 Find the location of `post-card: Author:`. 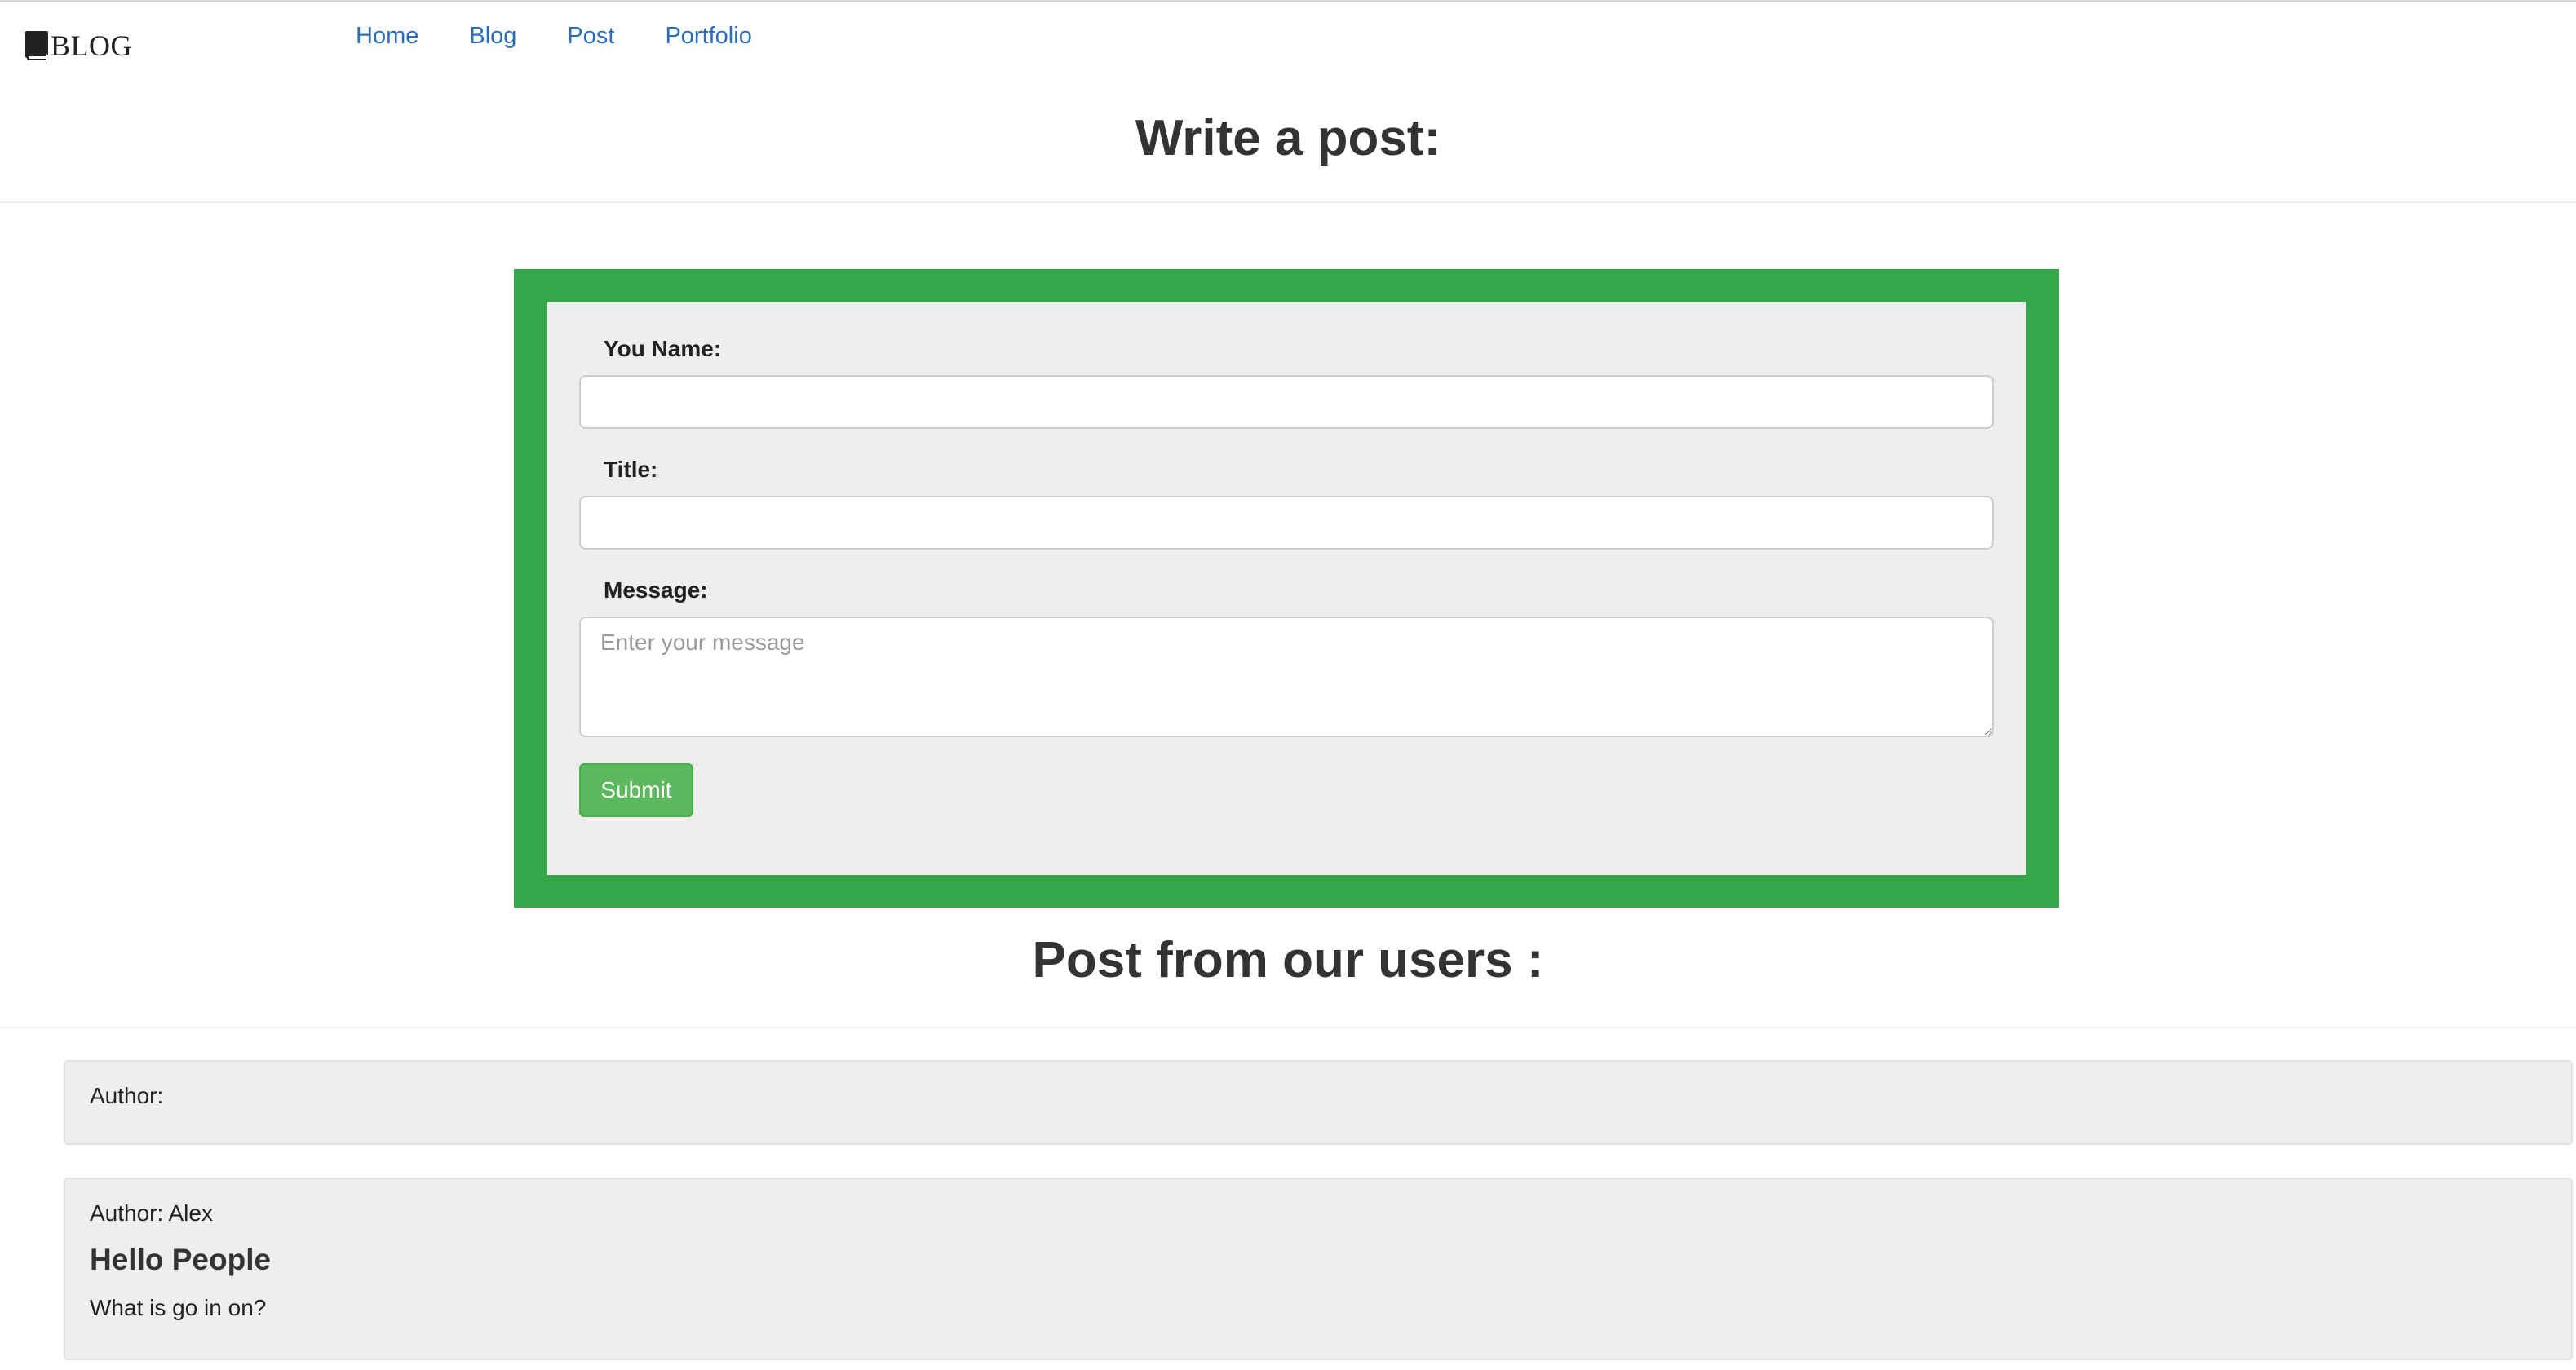

post-card: Author: is located at coordinates (1318, 1102).